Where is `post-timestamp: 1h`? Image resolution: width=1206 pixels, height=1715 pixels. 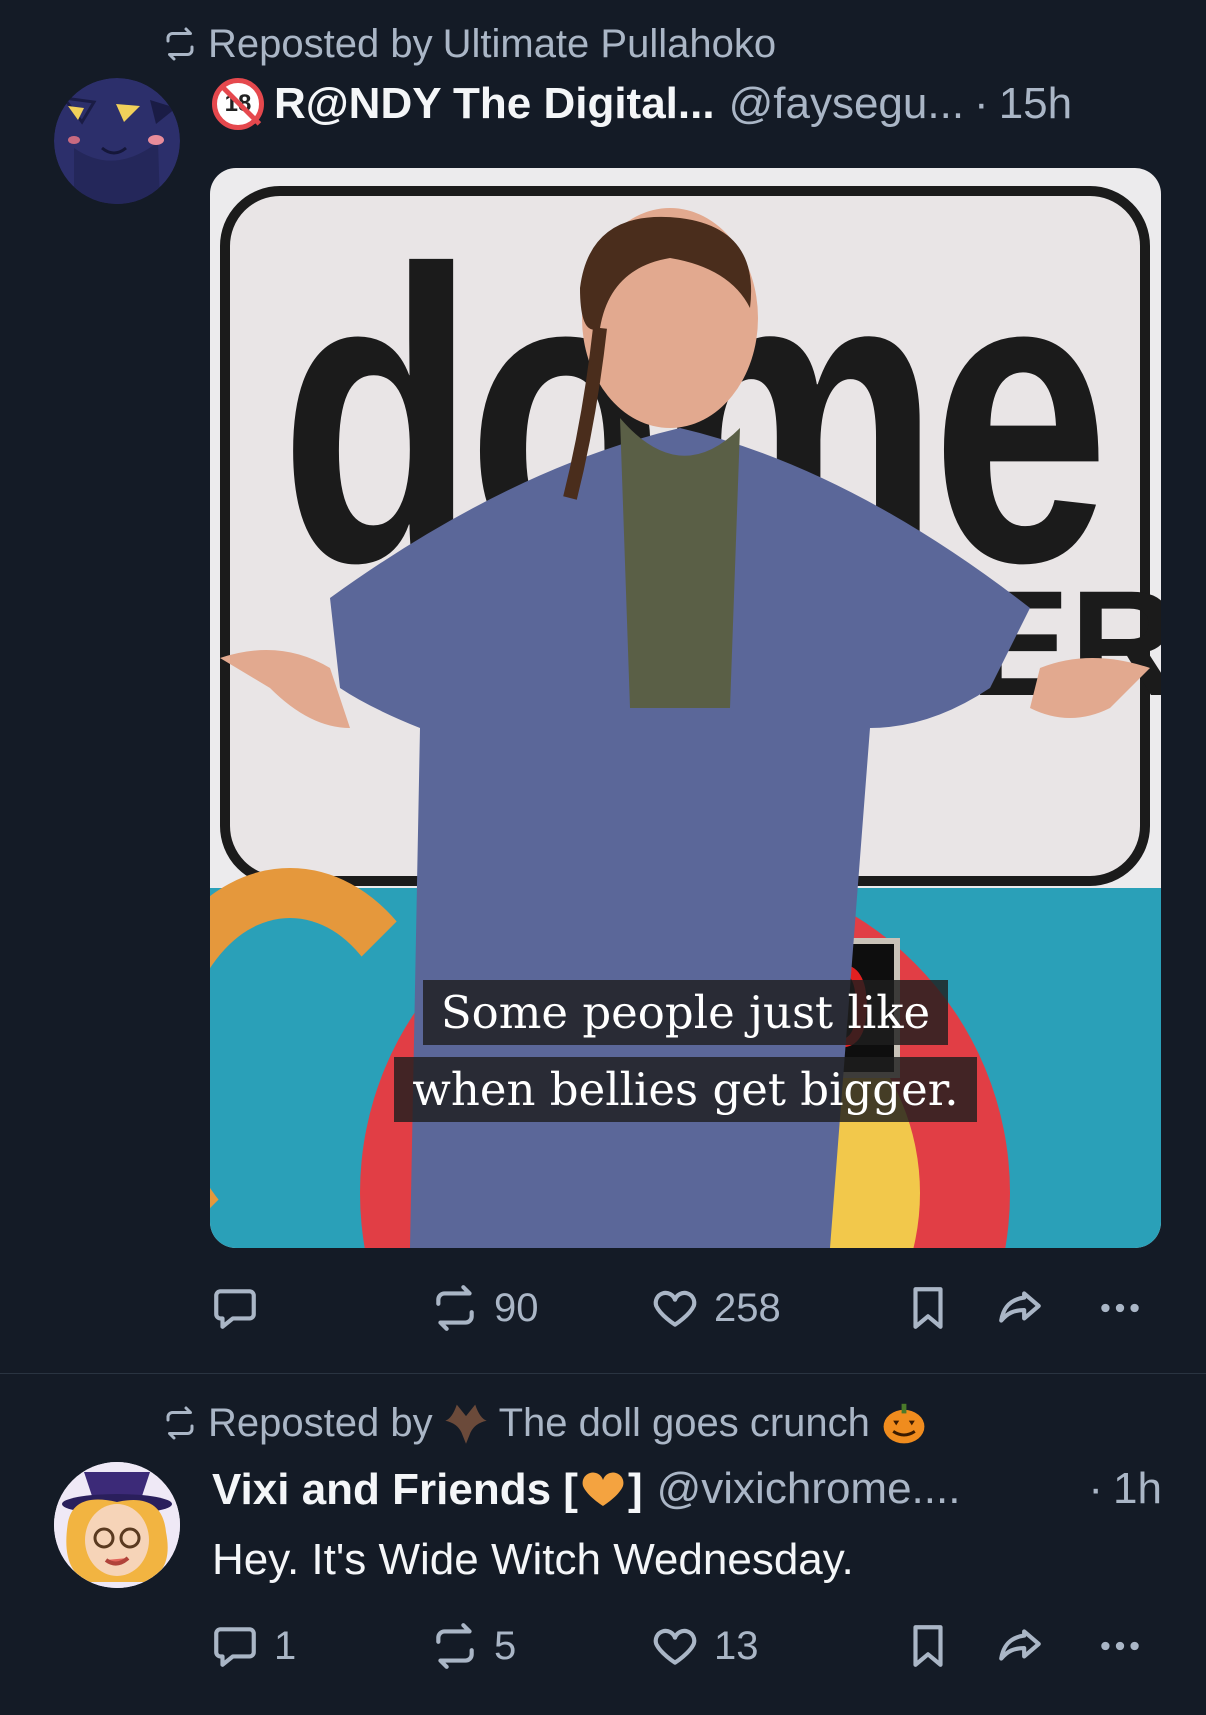 post-timestamp: 1h is located at coordinates (1137, 1489).